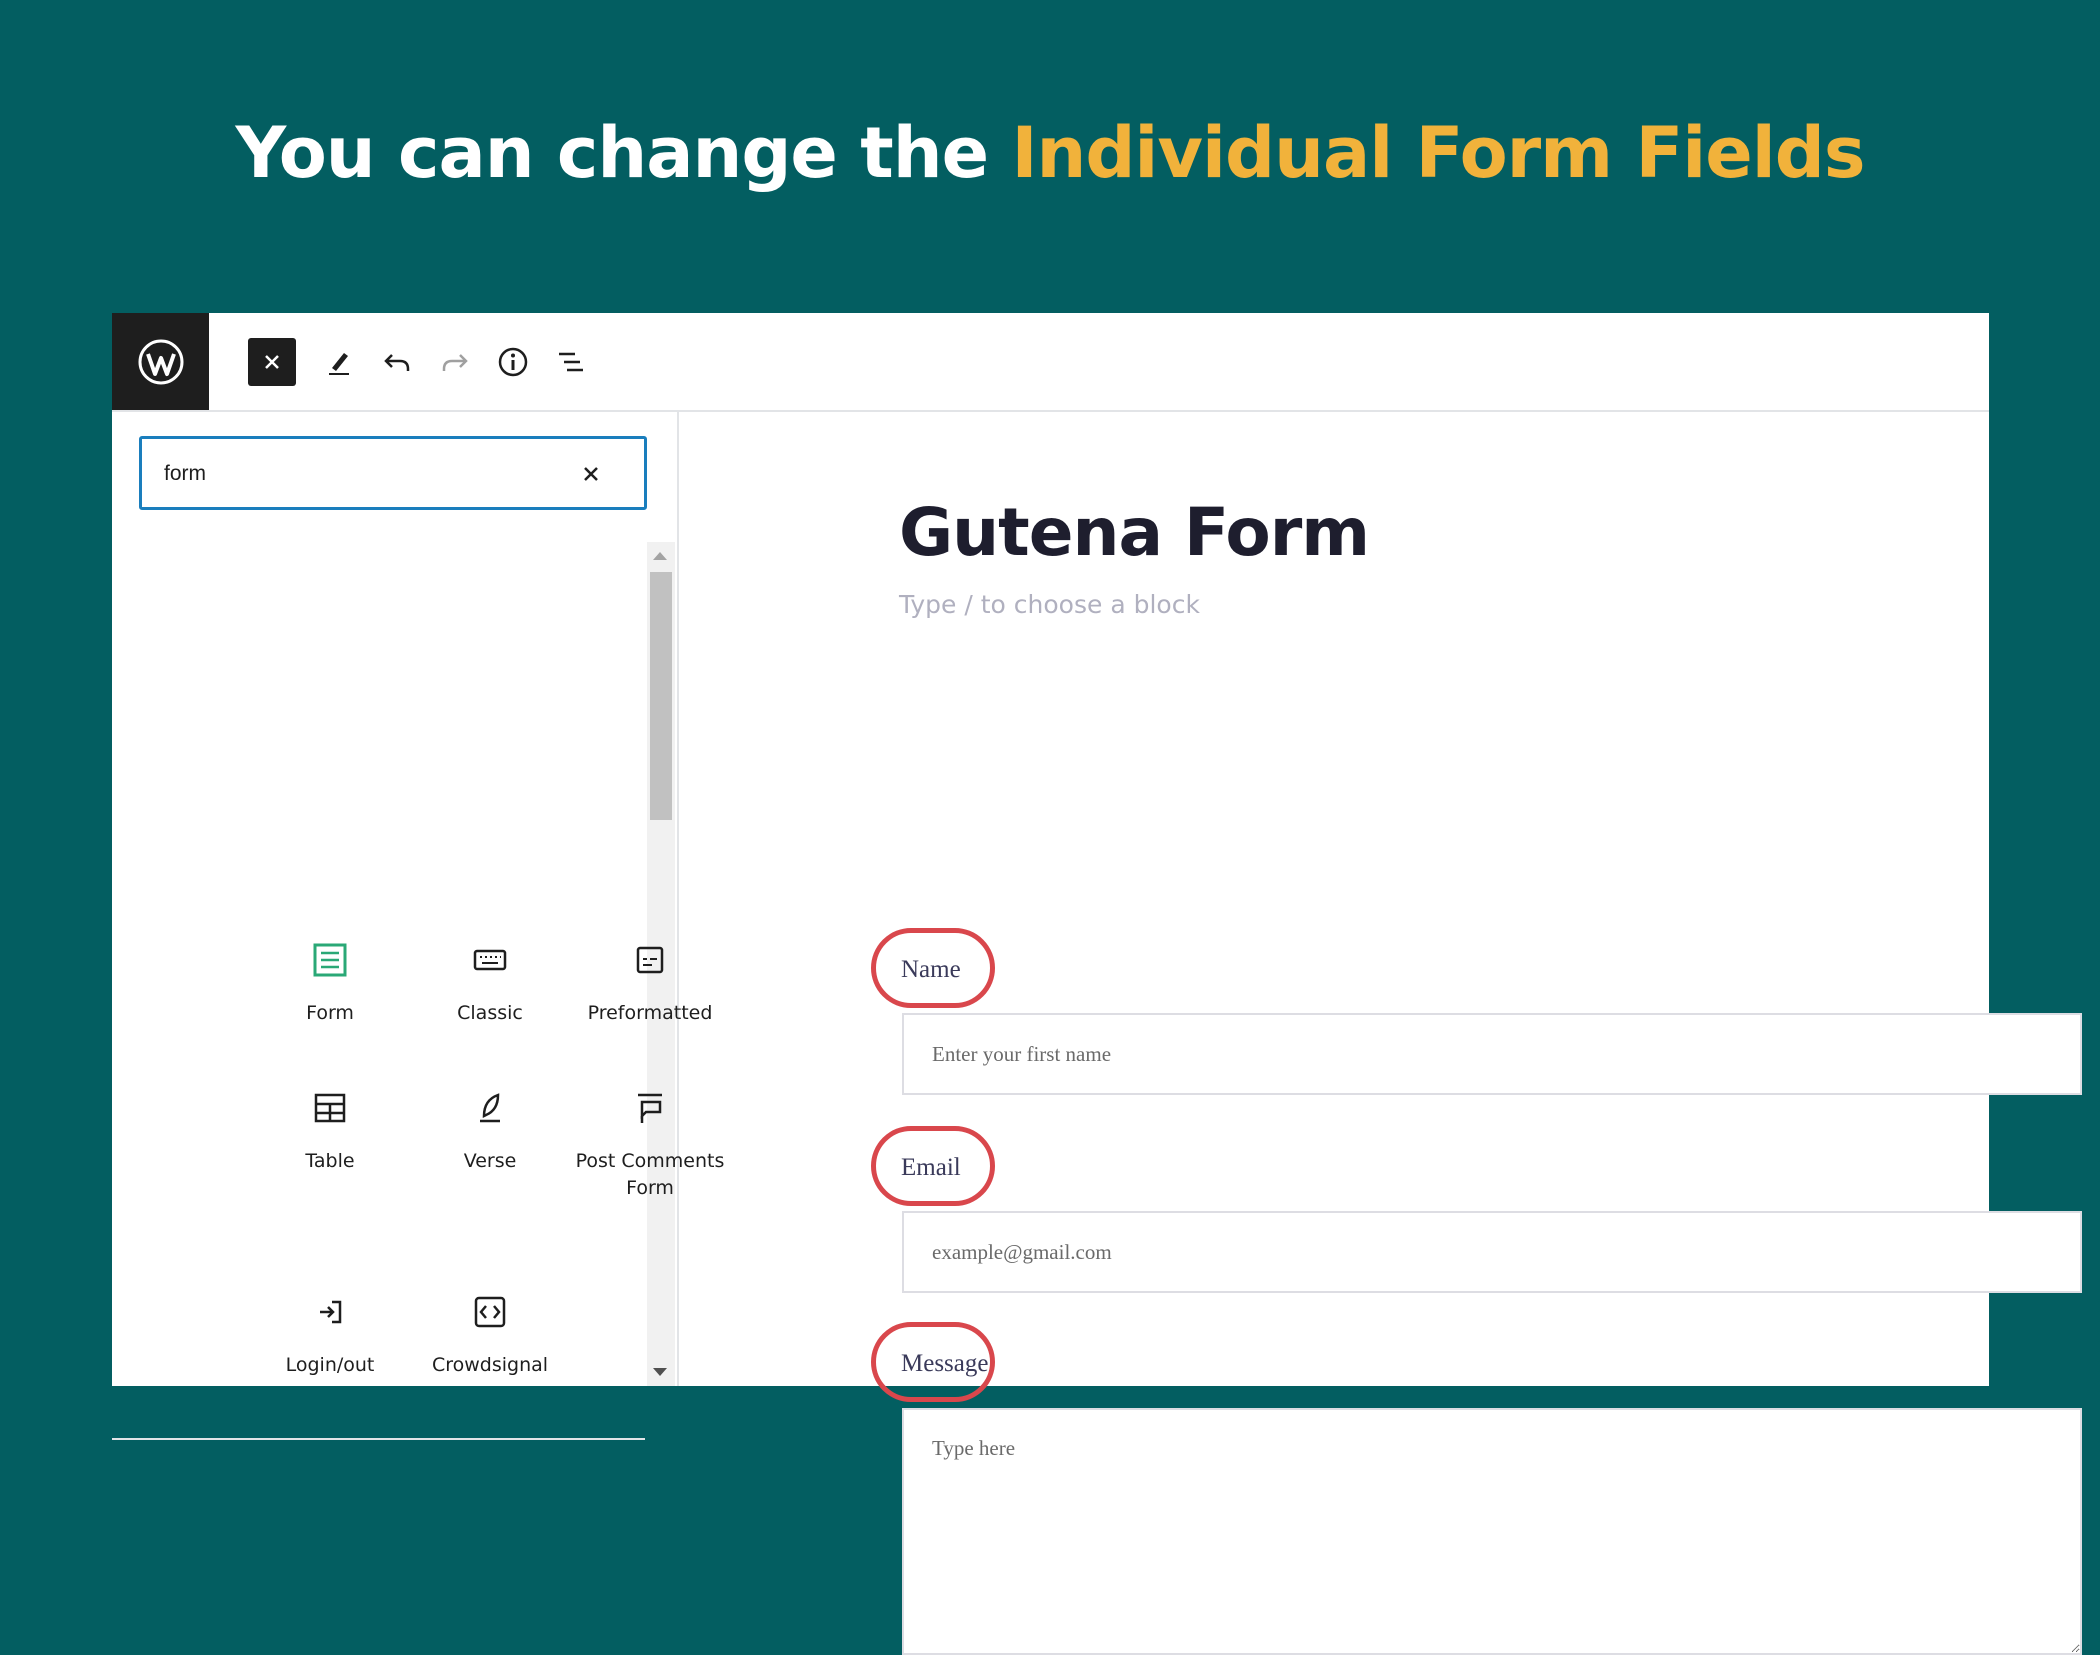 This screenshot has height=1655, width=2100. Describe the element at coordinates (455, 362) in the screenshot. I see `redo-icon` at that location.